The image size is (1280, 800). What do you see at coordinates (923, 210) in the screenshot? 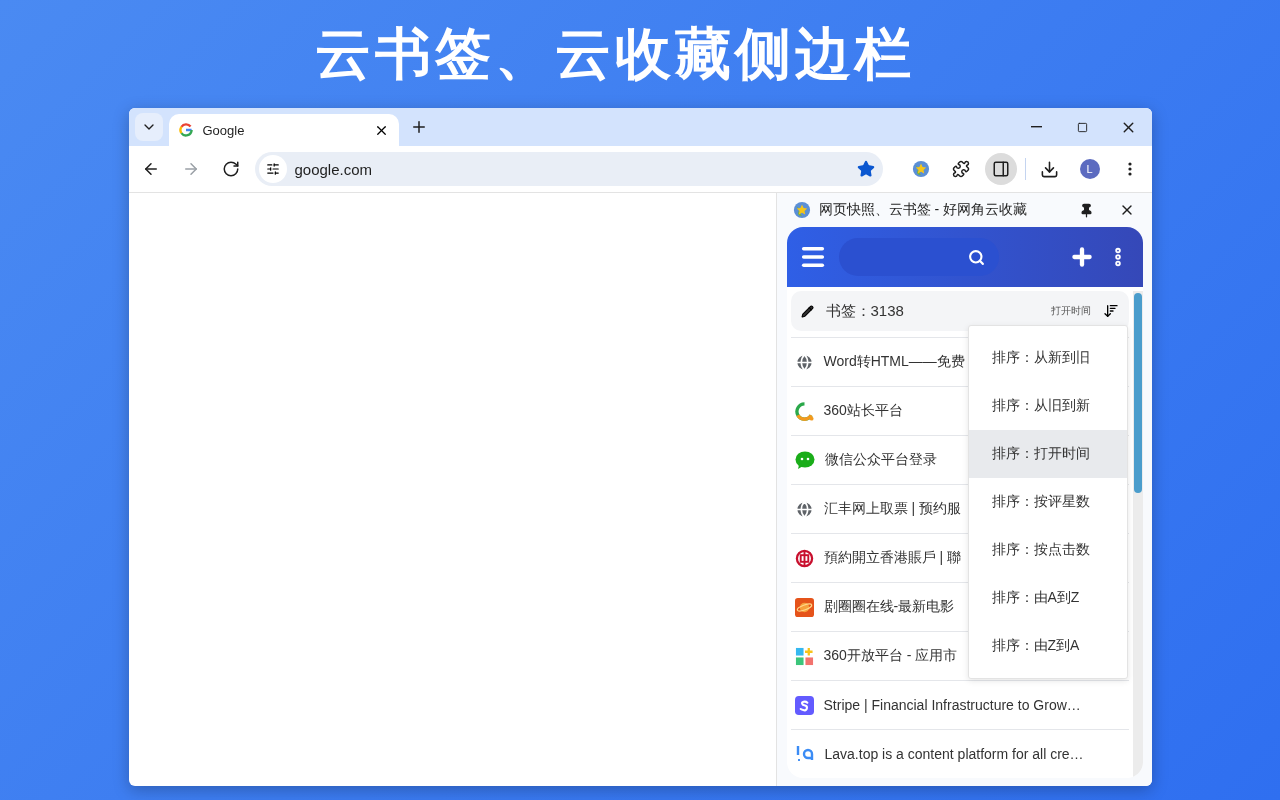
I see `side-panel-title: 网页快照、云书签 - 好网角云收藏` at bounding box center [923, 210].